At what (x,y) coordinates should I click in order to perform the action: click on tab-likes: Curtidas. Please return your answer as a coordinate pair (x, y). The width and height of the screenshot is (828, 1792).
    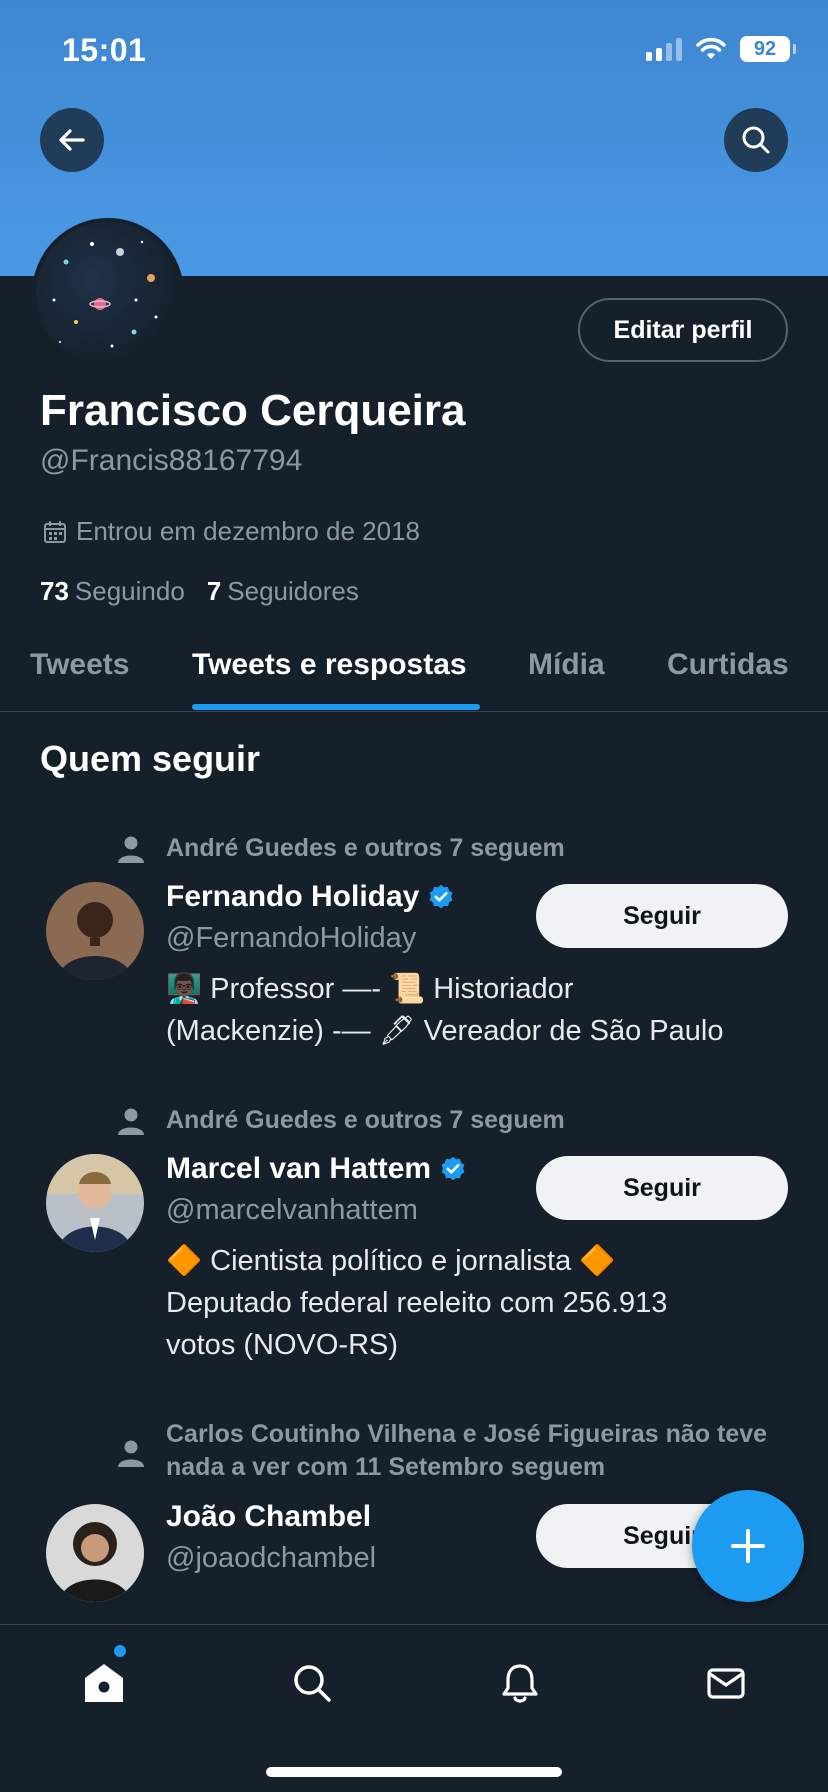
    Looking at the image, I should click on (728, 665).